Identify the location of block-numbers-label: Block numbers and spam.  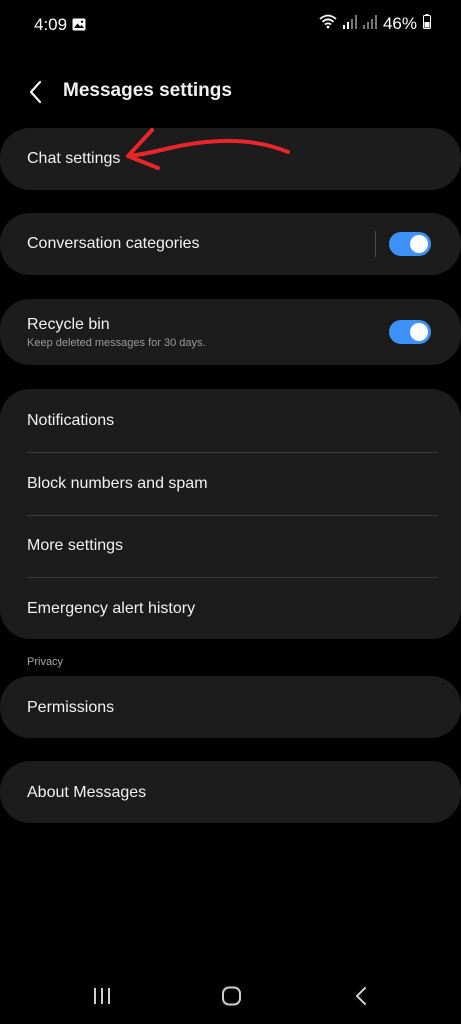
(117, 483).